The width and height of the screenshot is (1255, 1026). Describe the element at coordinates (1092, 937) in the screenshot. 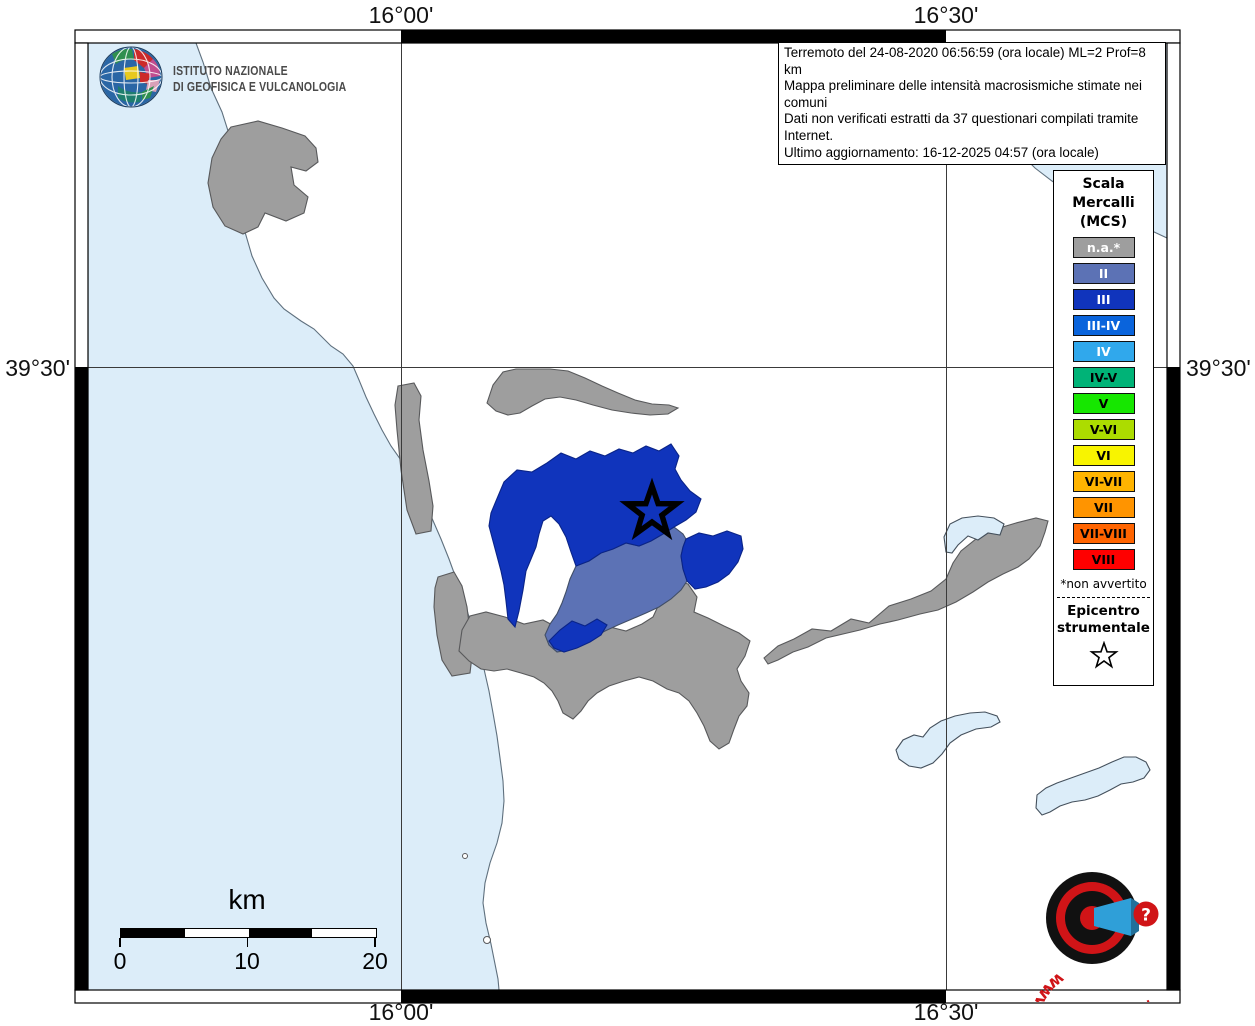

I see `haisentitoilterremoto-logo: ? www.haisentitoilterremoto.it` at that location.